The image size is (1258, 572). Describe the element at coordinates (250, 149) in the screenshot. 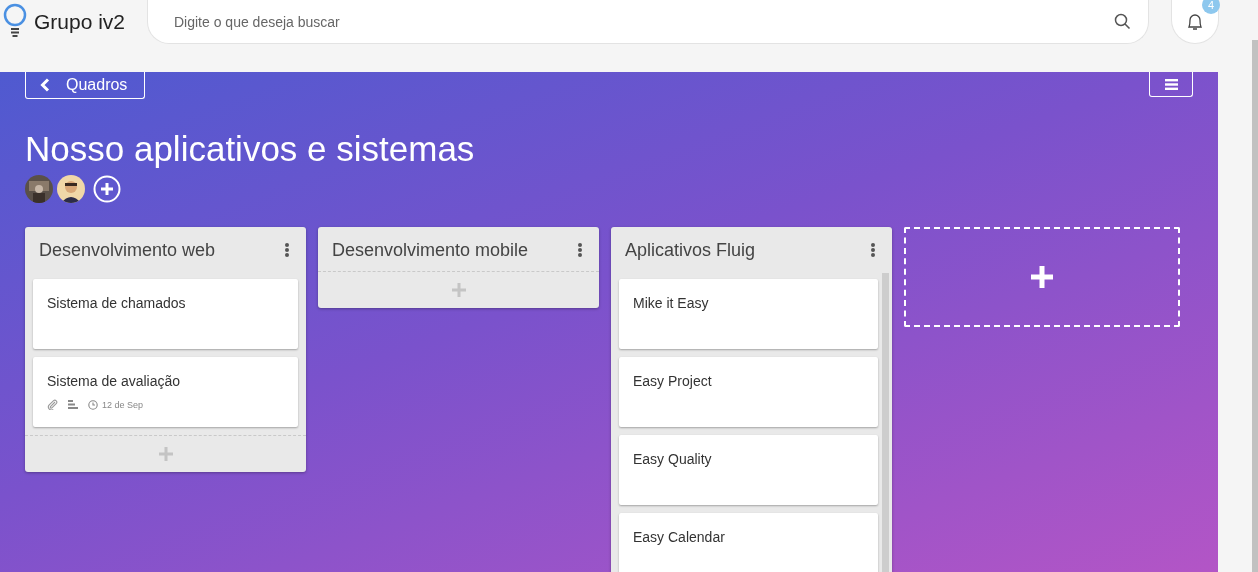

I see `board-title: Nosso aplicativos e sistemas` at that location.